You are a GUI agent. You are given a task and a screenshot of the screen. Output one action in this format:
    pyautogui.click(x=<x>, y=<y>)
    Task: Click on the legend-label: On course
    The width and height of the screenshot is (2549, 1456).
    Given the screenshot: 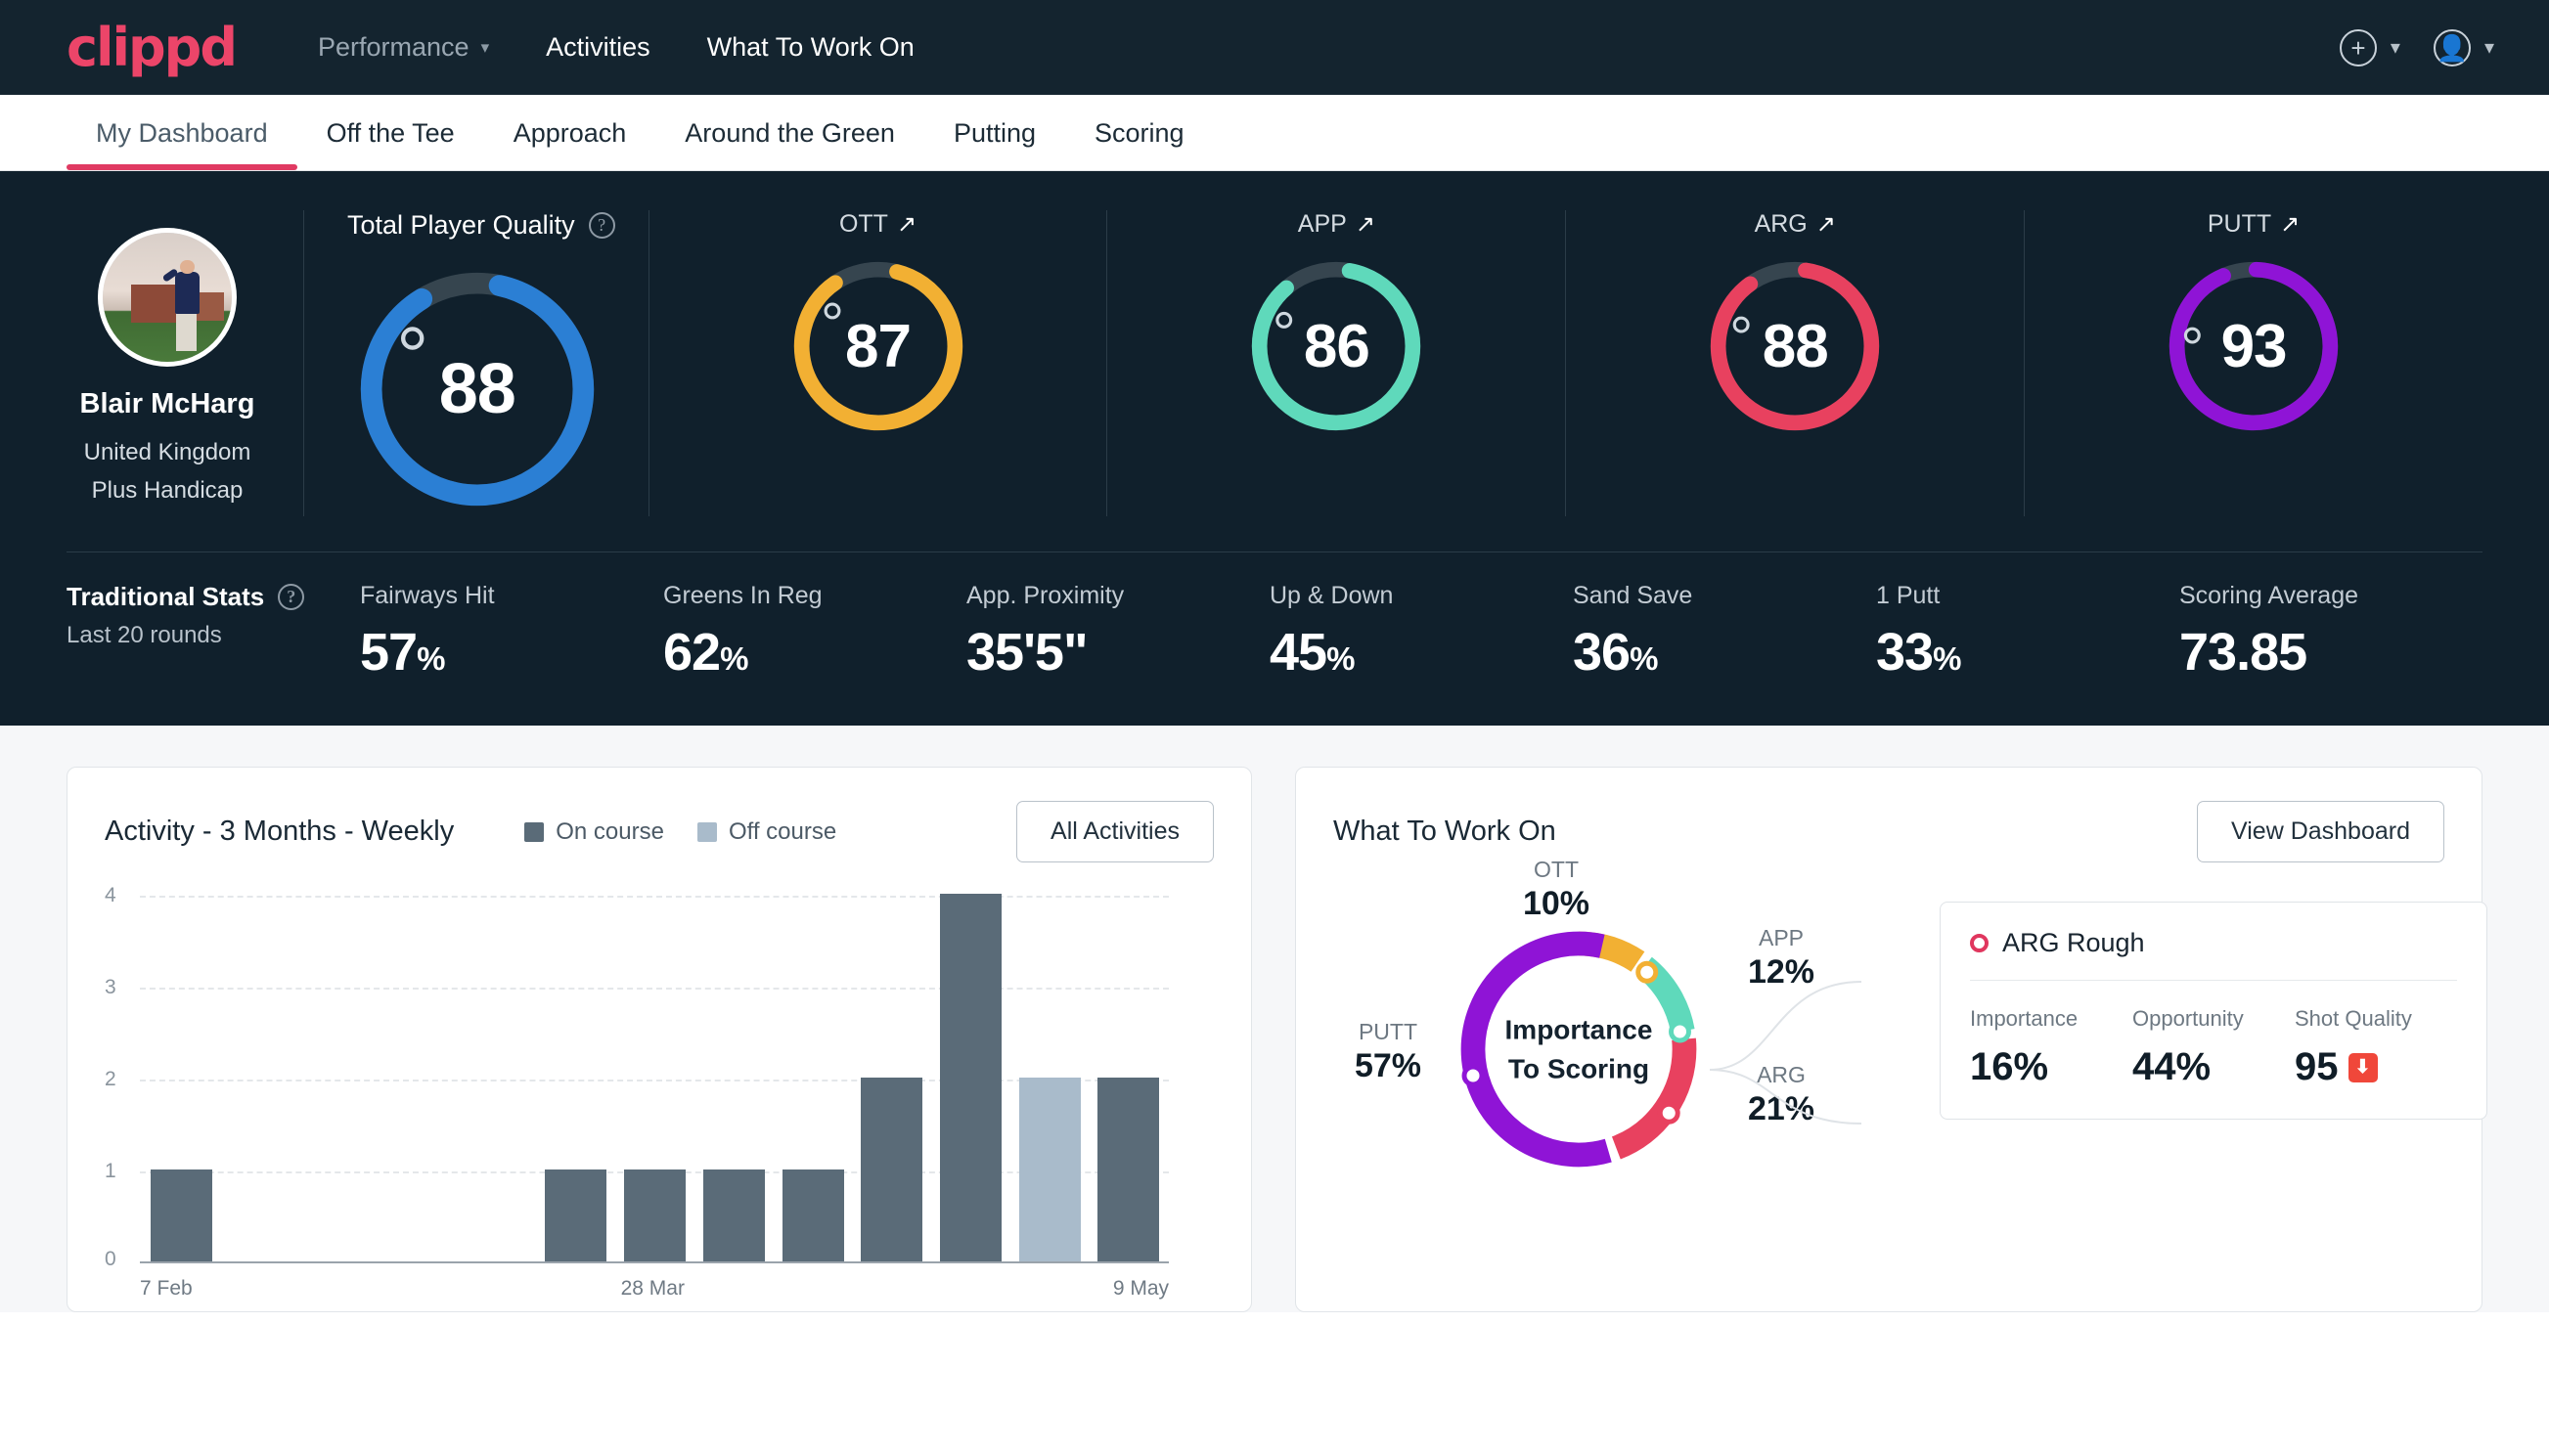 What is the action you would take?
    pyautogui.click(x=610, y=831)
    